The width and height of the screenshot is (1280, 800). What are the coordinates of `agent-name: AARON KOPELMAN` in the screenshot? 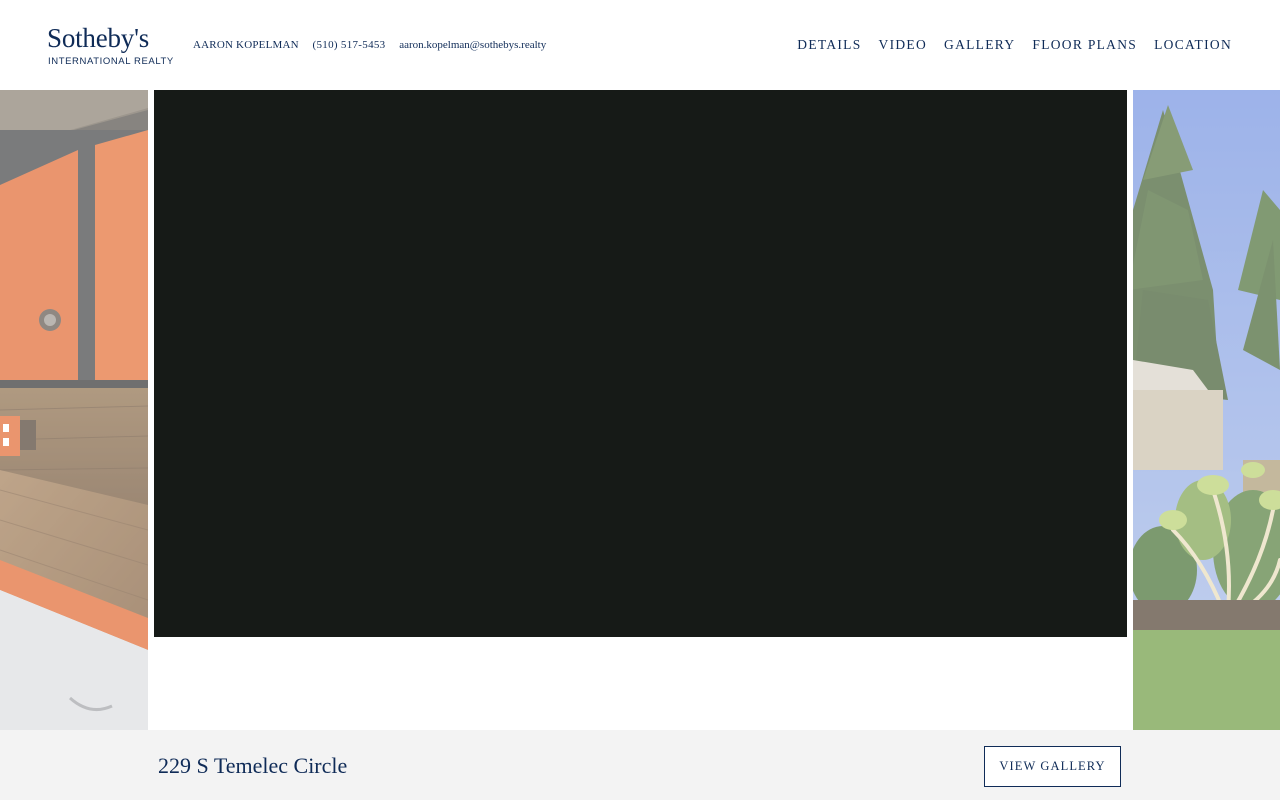 It's located at (246, 45).